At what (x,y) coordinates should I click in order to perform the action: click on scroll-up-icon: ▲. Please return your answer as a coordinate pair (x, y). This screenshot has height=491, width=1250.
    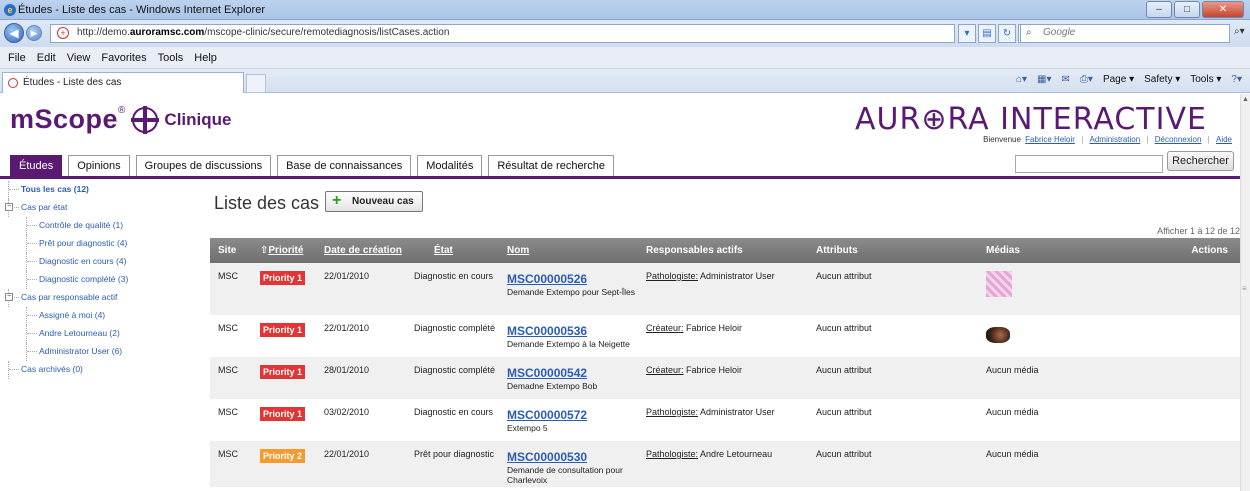
    Looking at the image, I should click on (1245, 99).